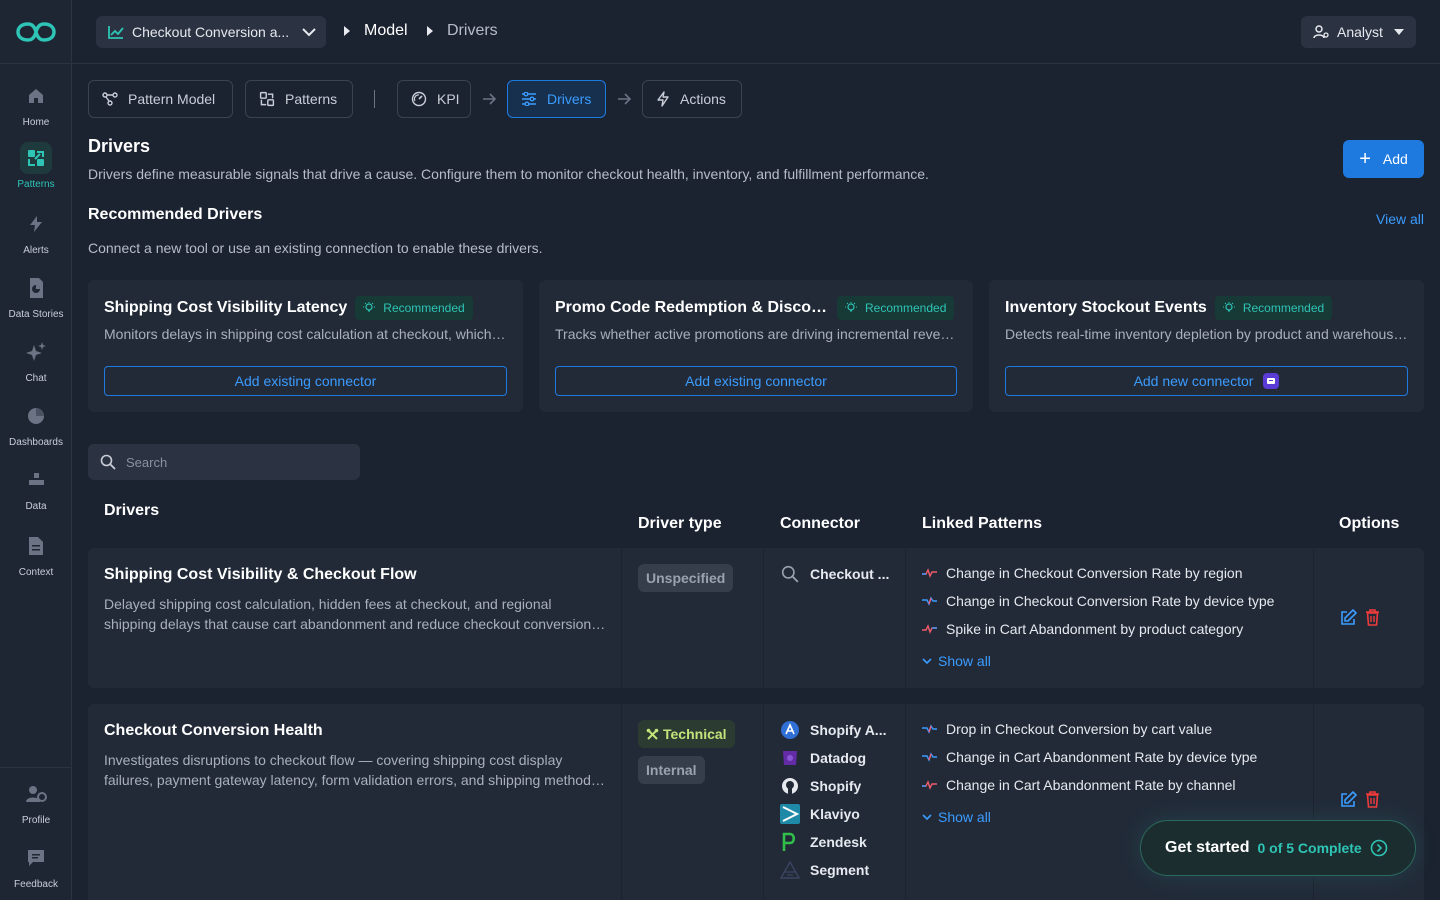 The height and width of the screenshot is (900, 1440). I want to click on tab-kpi: KPI, so click(434, 99).